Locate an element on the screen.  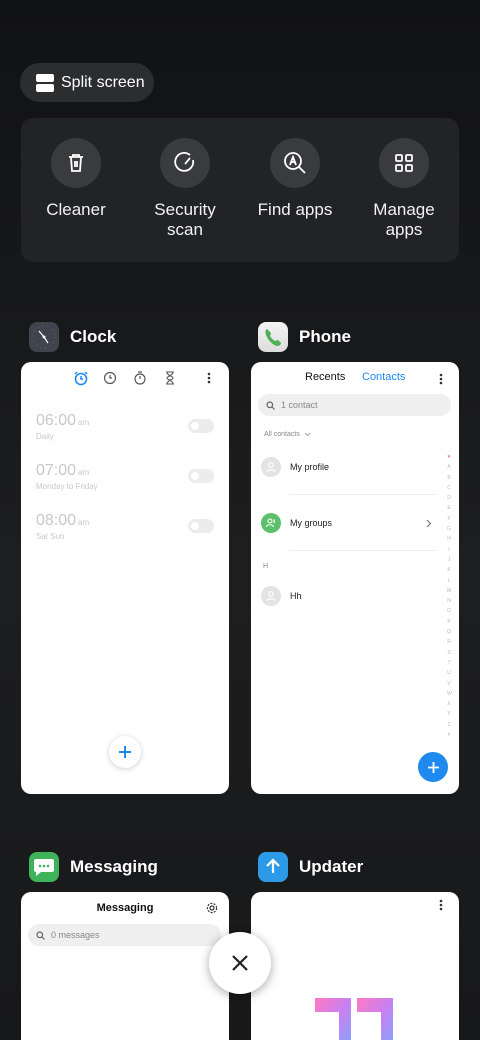
find-apps-label: Find apps is located at coordinates (295, 209).